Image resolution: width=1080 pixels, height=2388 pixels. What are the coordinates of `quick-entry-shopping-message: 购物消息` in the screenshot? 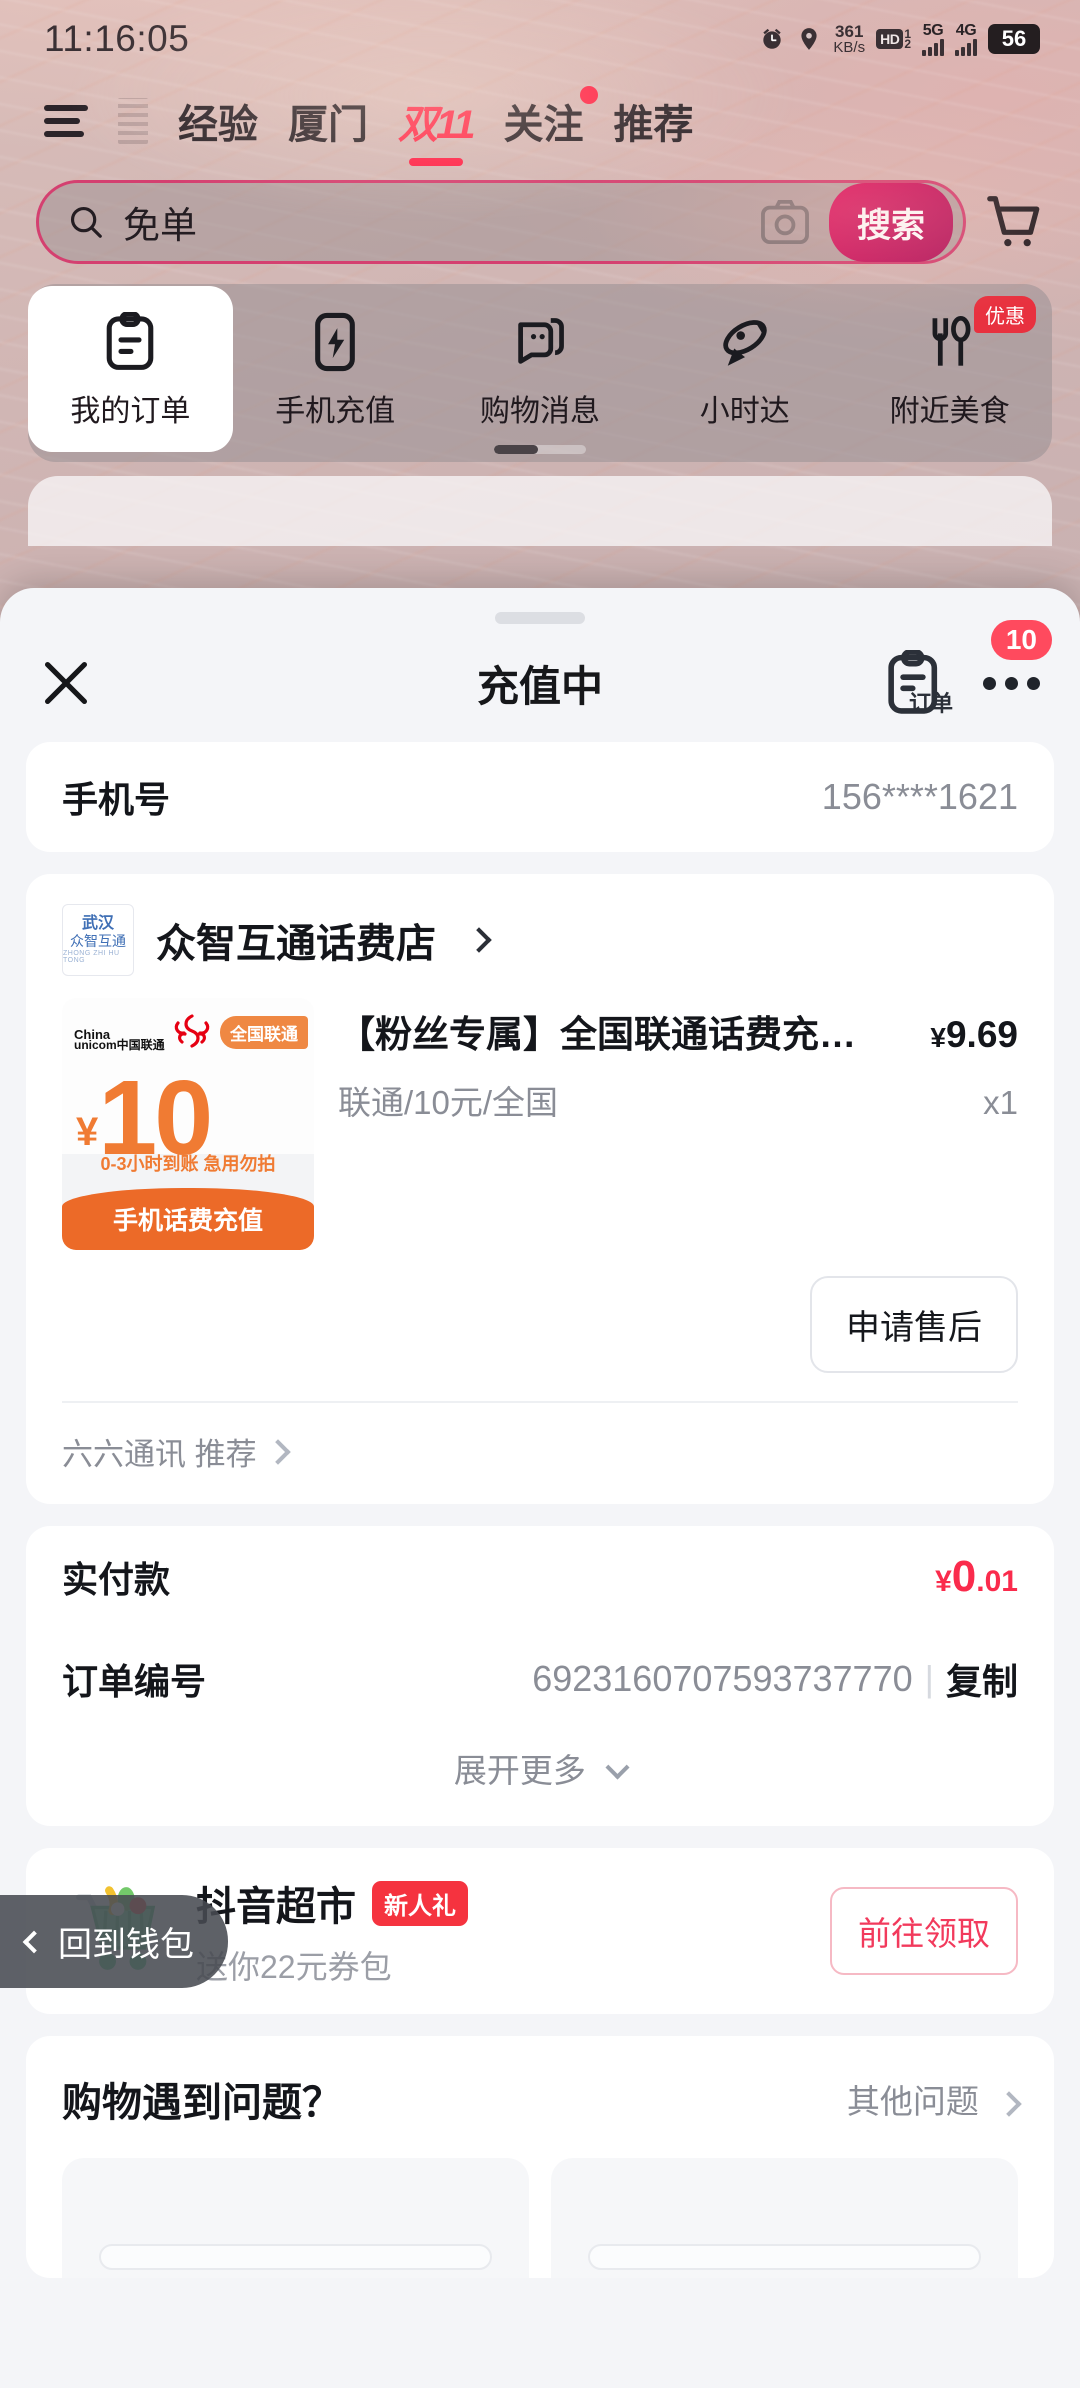 It's located at (540, 366).